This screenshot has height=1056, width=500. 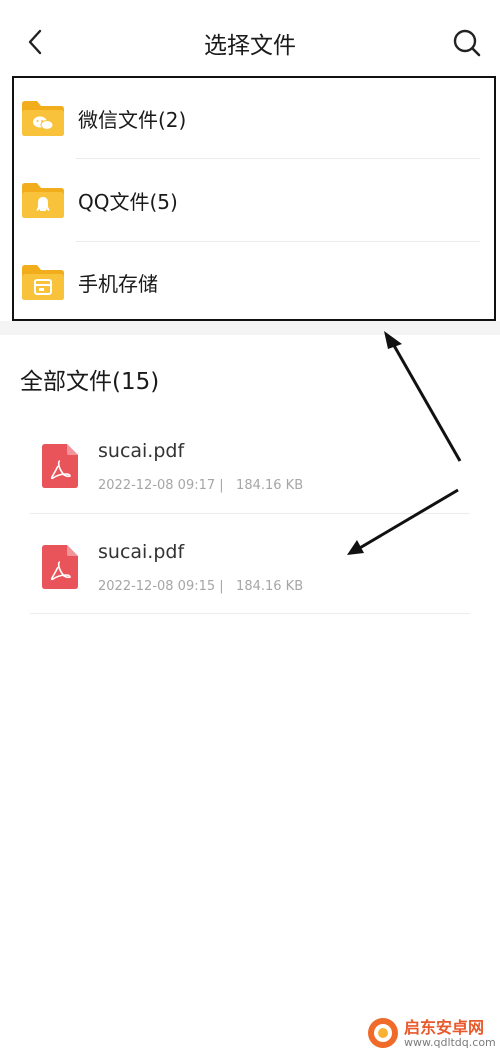 What do you see at coordinates (128, 202) in the screenshot?
I see `source-label: QQ文件(5)` at bounding box center [128, 202].